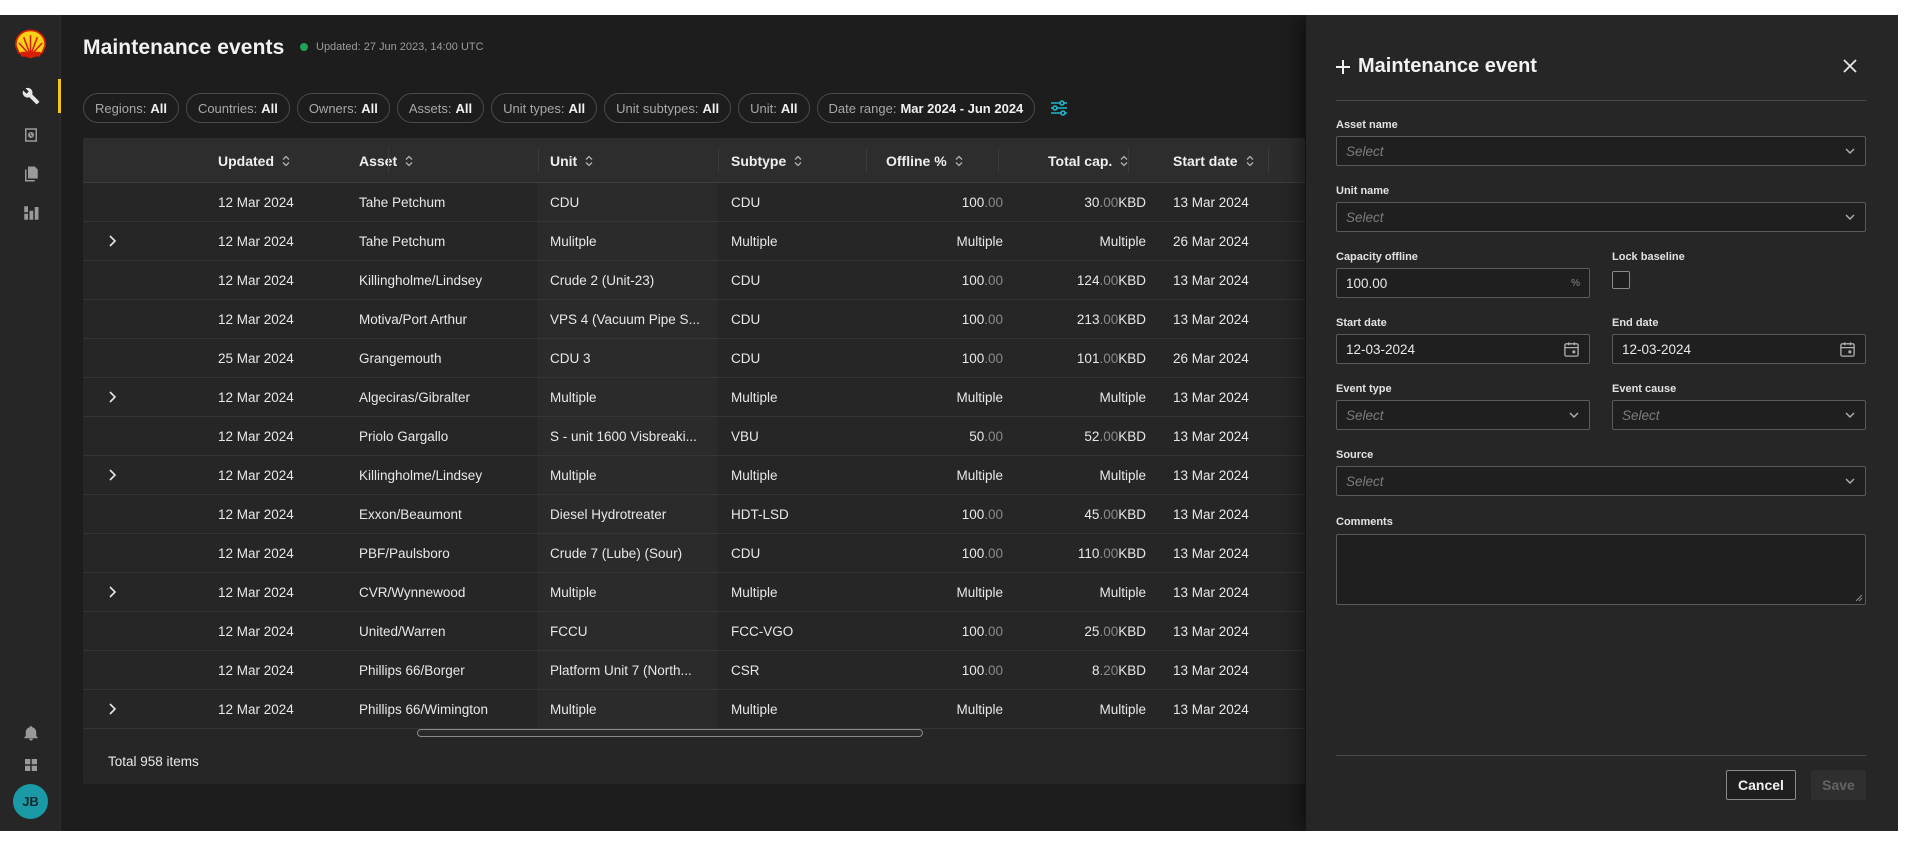 The height and width of the screenshot is (860, 1920). What do you see at coordinates (746, 358) in the screenshot?
I see `cell-subtype-subtype: CDU` at bounding box center [746, 358].